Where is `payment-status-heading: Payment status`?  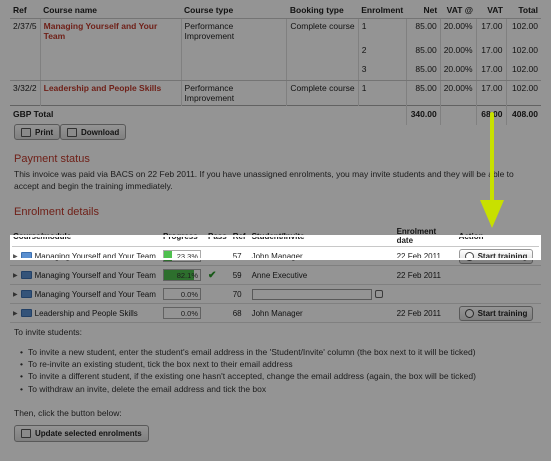
payment-status-heading: Payment status is located at coordinates (52, 159).